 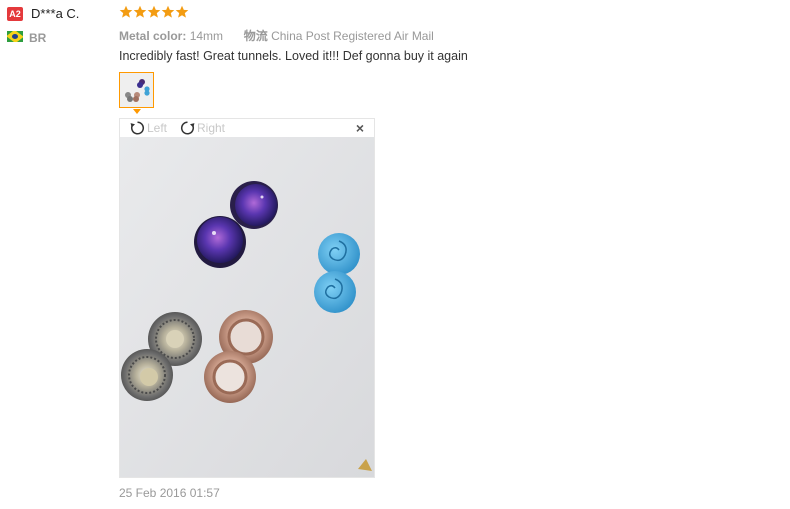 What do you see at coordinates (15, 36) in the screenshot?
I see `brazil-flag-icon` at bounding box center [15, 36].